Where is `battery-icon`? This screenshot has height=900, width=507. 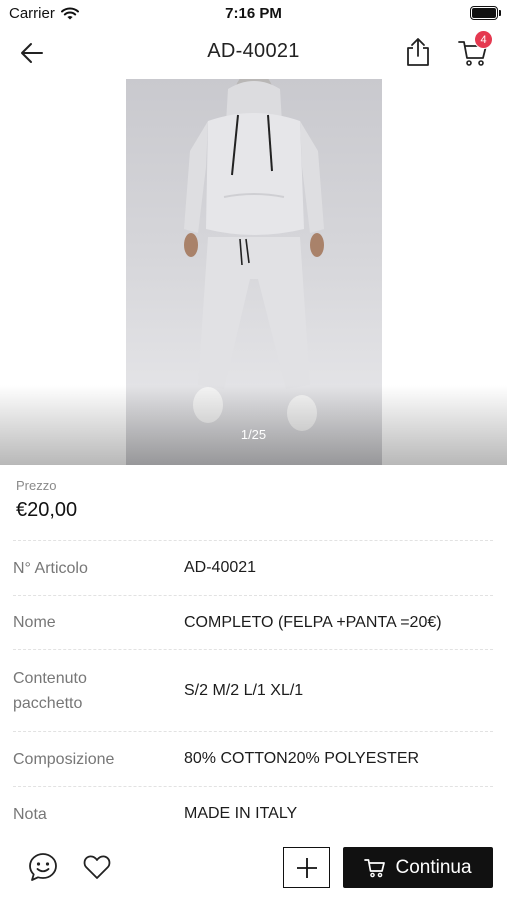 battery-icon is located at coordinates (485, 13).